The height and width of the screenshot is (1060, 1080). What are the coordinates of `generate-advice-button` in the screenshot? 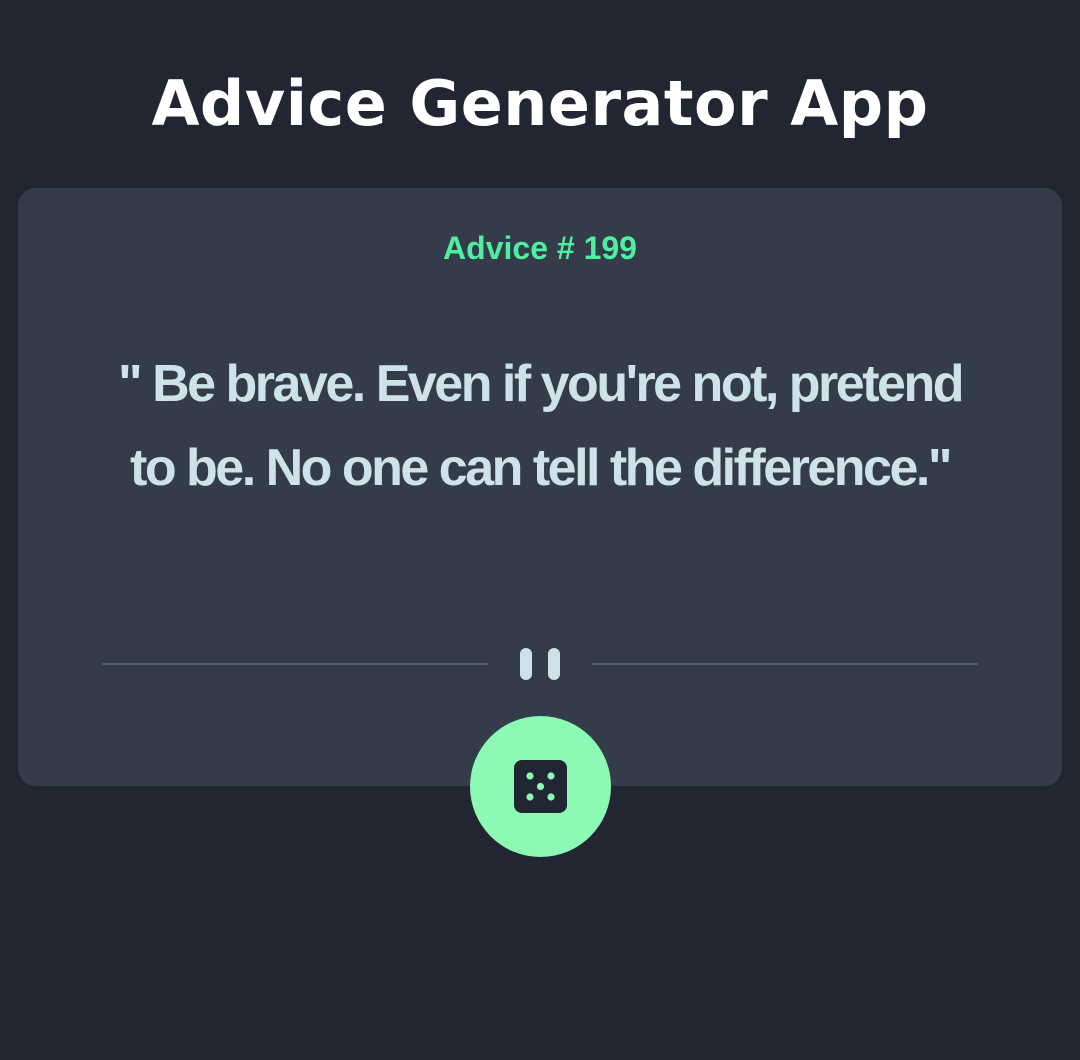 It's located at (540, 786).